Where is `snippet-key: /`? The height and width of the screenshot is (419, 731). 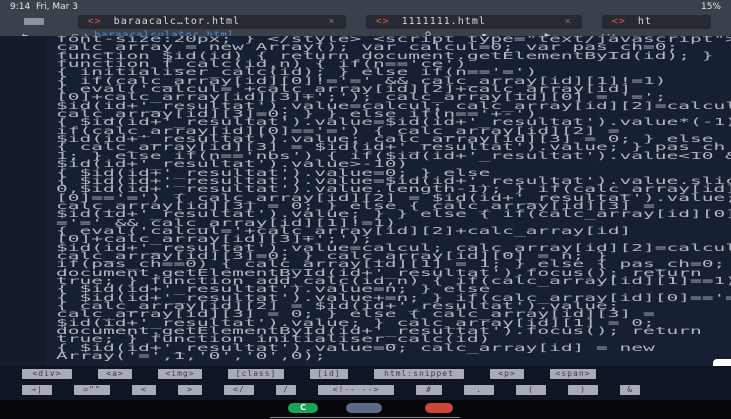
snippet-key: / is located at coordinates (286, 390).